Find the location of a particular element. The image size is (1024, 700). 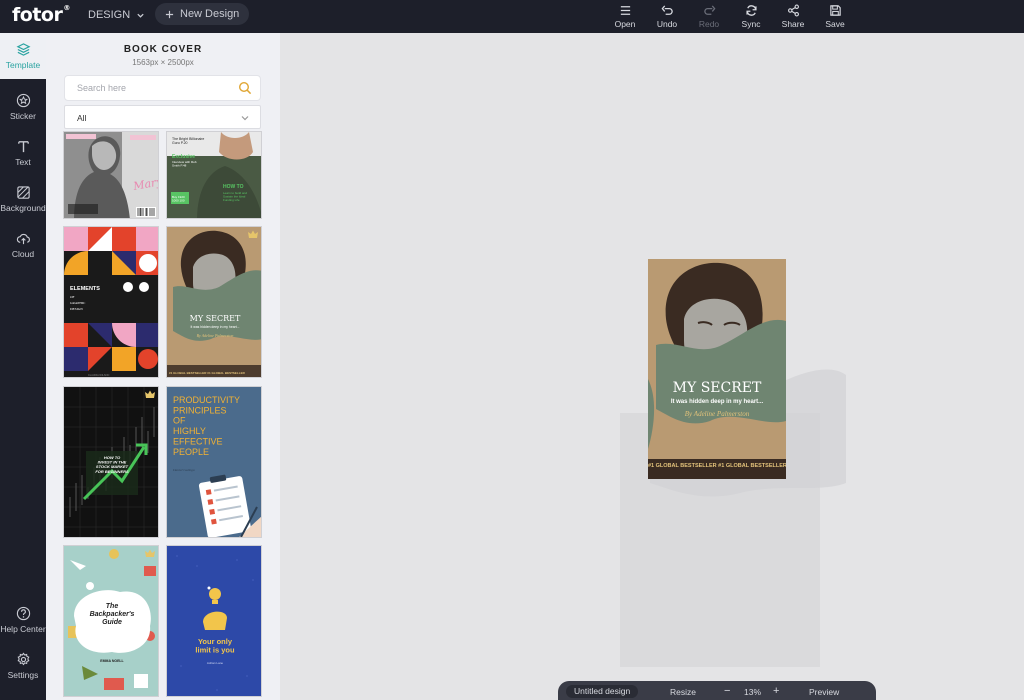

search-icon is located at coordinates (245, 88).